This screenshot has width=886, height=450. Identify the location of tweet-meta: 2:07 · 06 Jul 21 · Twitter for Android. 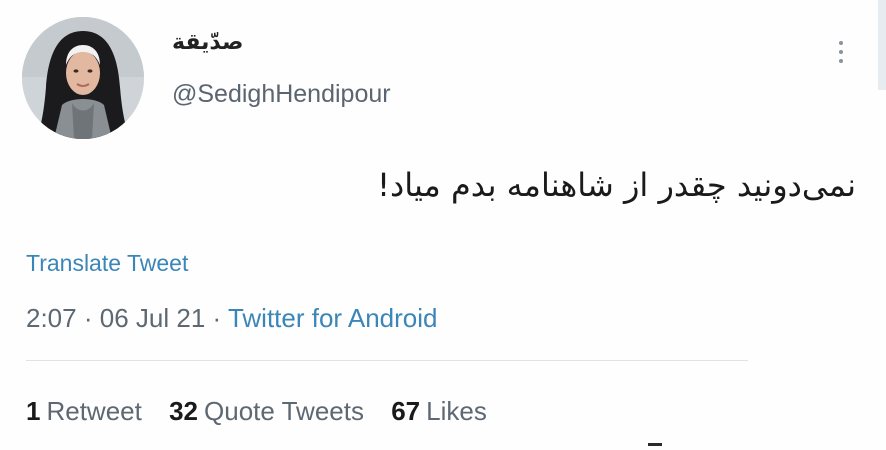
(232, 318).